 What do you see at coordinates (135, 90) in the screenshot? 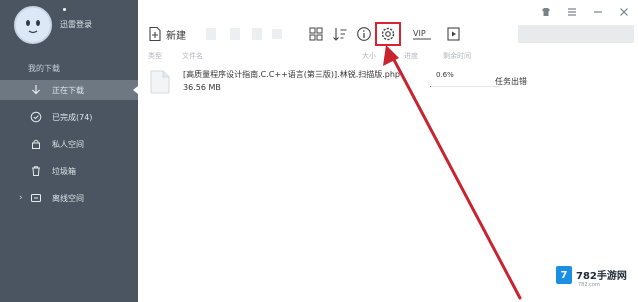
I see `active-pointer` at bounding box center [135, 90].